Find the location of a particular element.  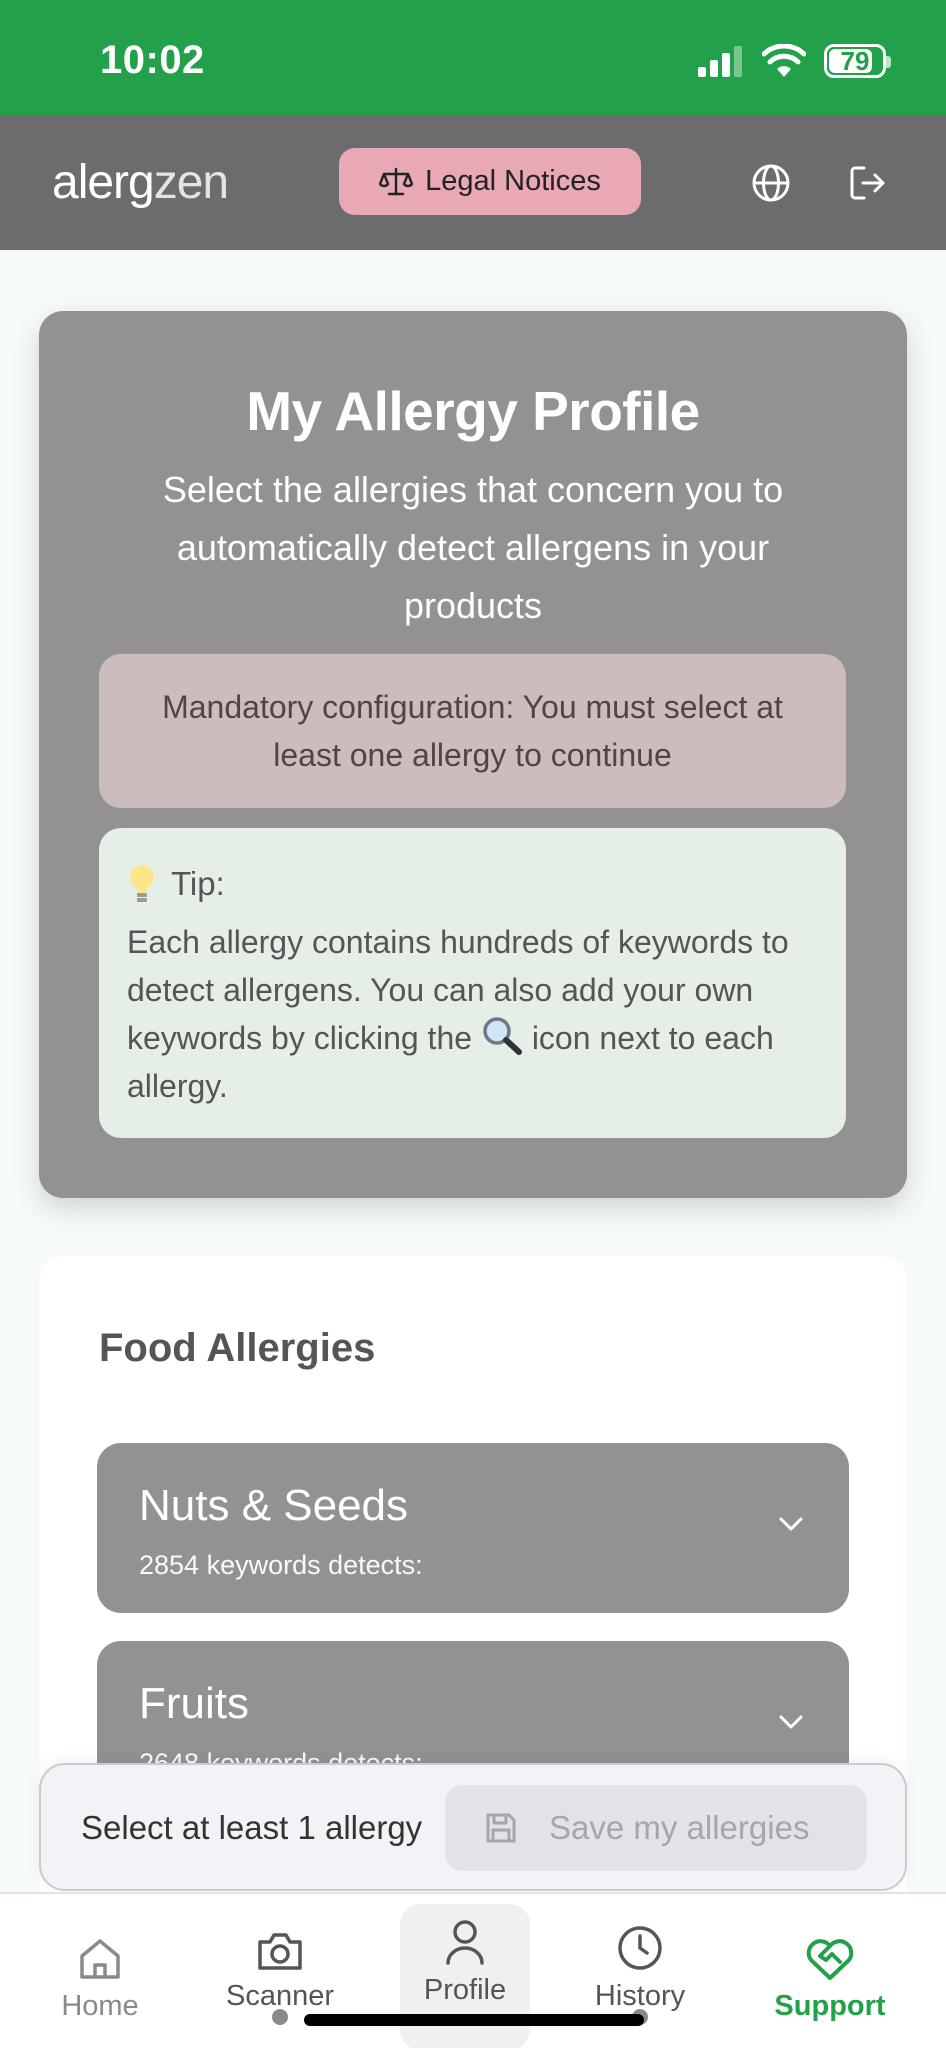

scale-icon is located at coordinates (396, 181).